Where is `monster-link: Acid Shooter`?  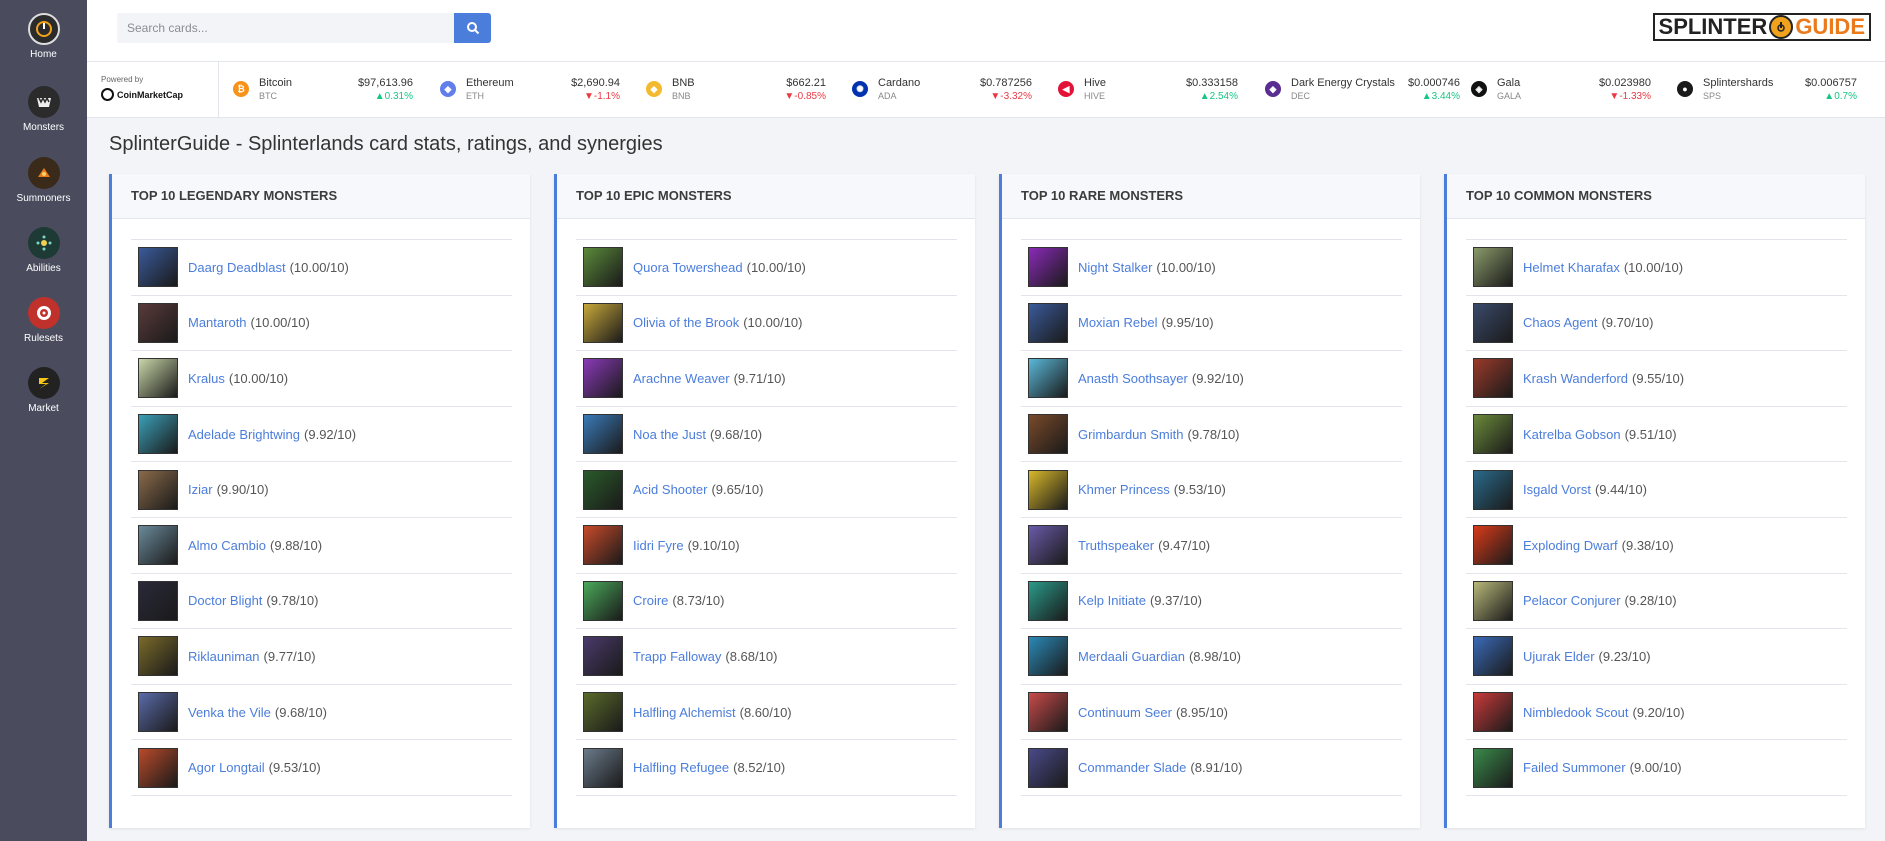
monster-link: Acid Shooter is located at coordinates (670, 489).